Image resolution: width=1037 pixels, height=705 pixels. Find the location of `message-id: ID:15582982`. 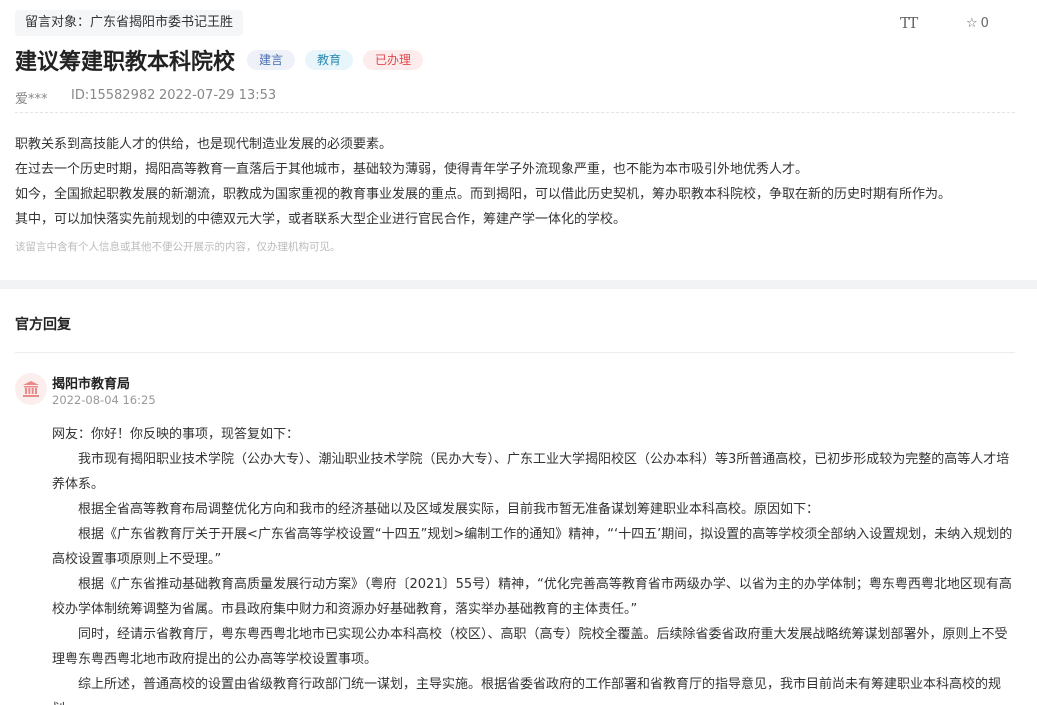

message-id: ID:15582982 is located at coordinates (113, 95).